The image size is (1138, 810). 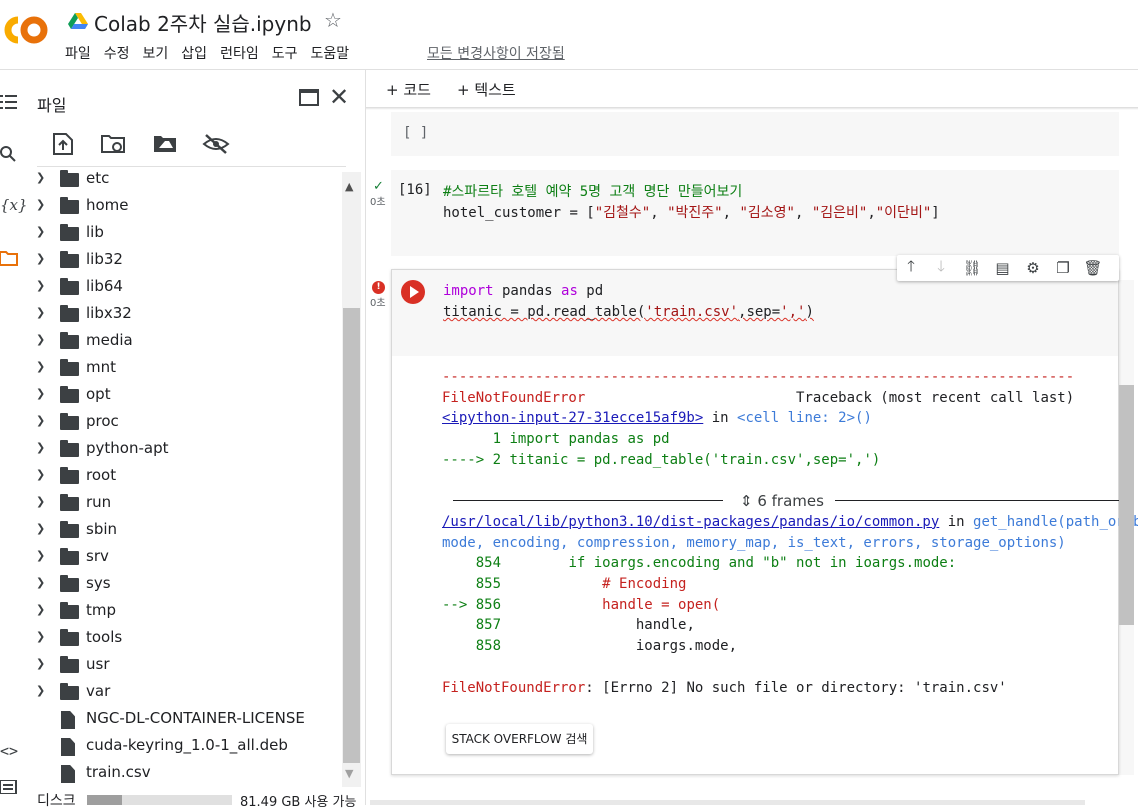 What do you see at coordinates (14, 205) in the screenshot?
I see `variables-icon: {x}` at bounding box center [14, 205].